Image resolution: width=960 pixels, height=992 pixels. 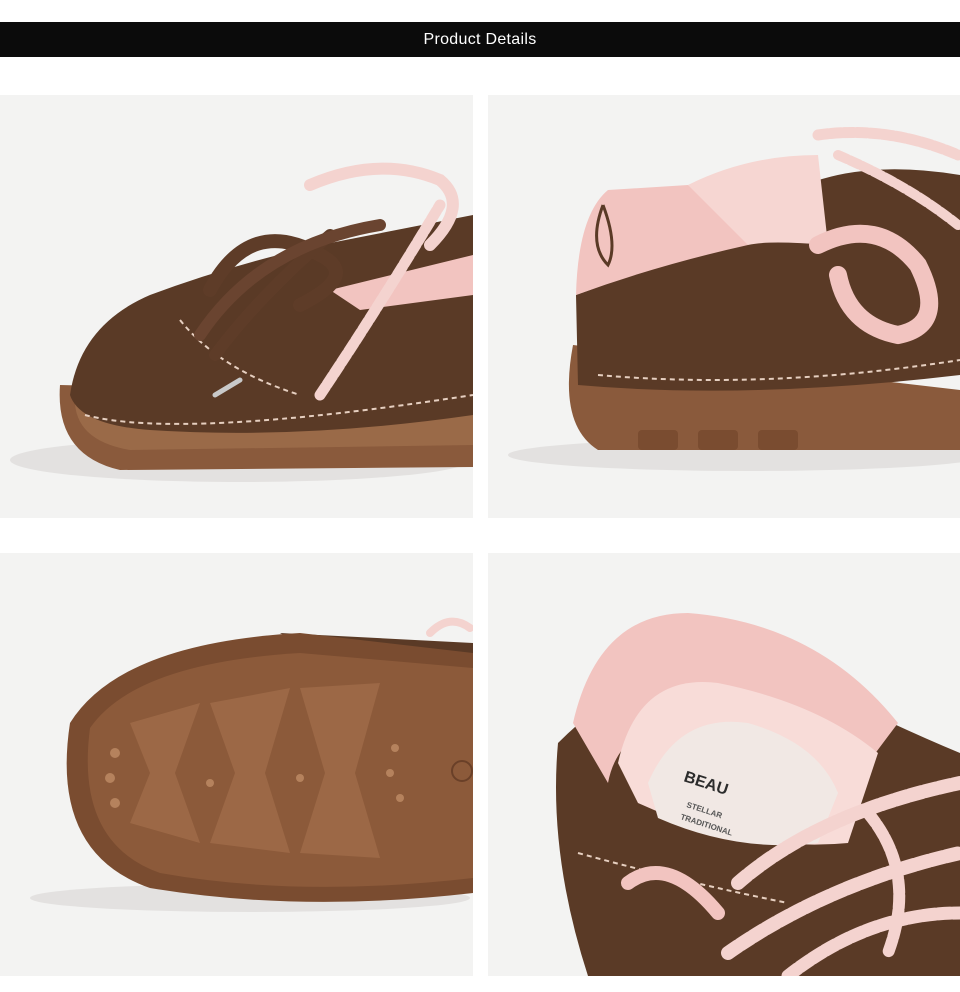 I want to click on page-title: Product Details, so click(x=480, y=39).